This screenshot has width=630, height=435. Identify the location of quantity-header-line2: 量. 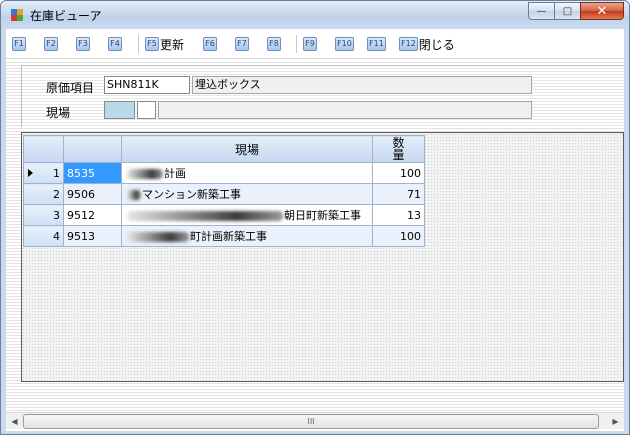
(398, 155).